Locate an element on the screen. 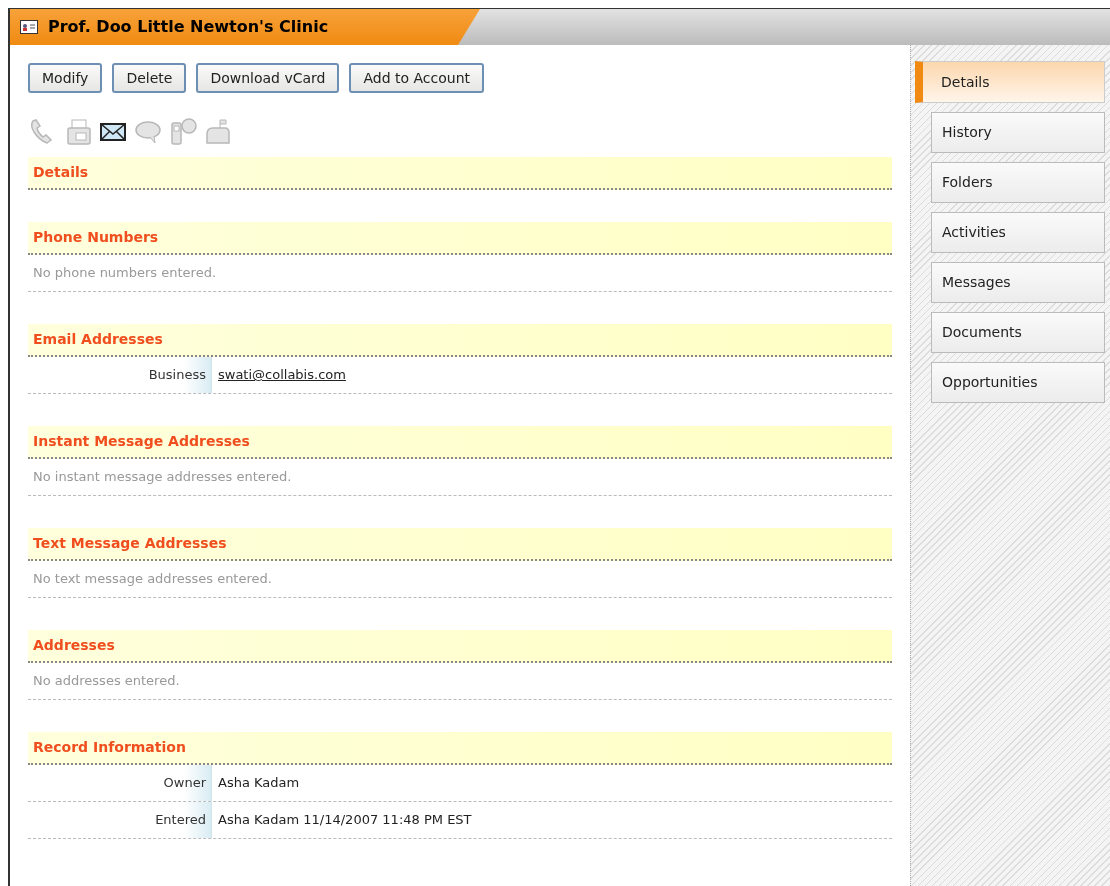  section-header: Details is located at coordinates (460, 173).